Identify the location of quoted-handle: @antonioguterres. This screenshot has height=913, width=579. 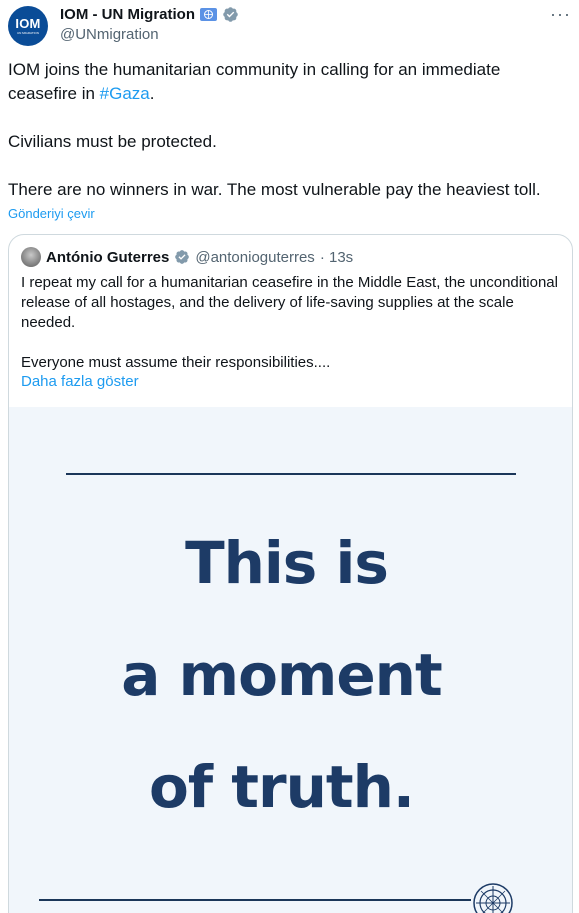
(254, 257).